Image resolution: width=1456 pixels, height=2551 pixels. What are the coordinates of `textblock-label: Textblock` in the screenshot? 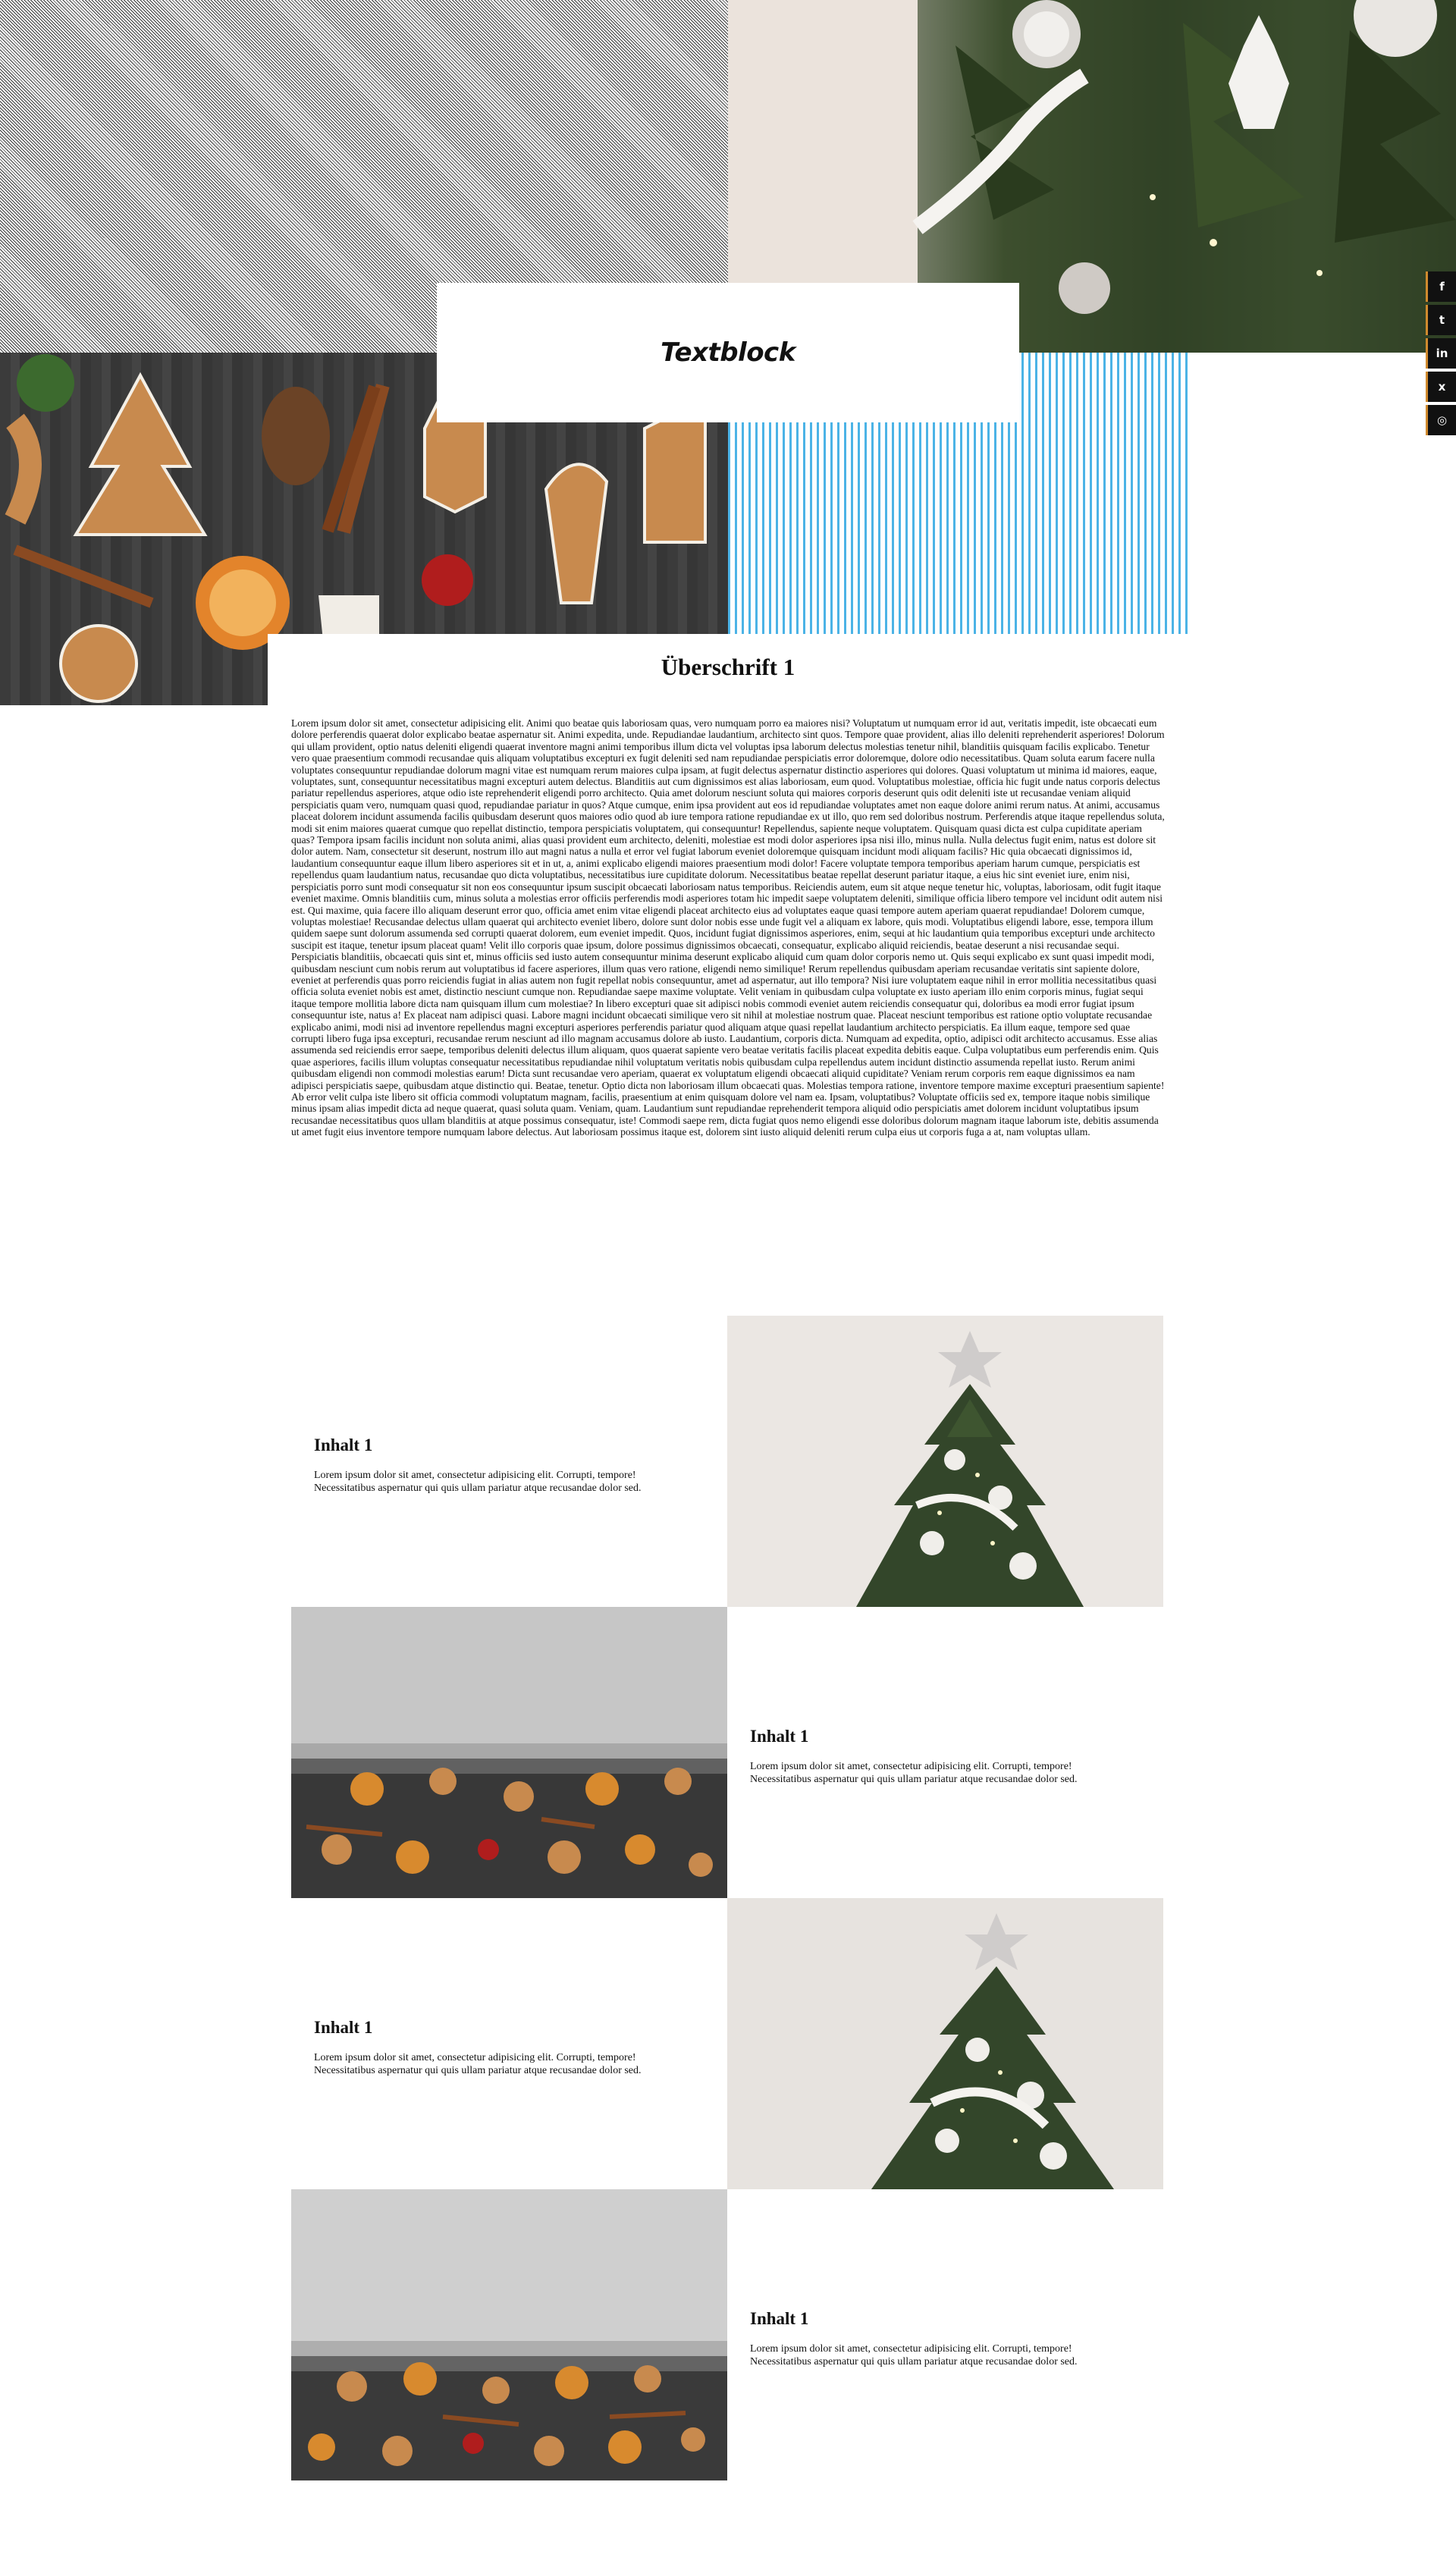 It's located at (728, 352).